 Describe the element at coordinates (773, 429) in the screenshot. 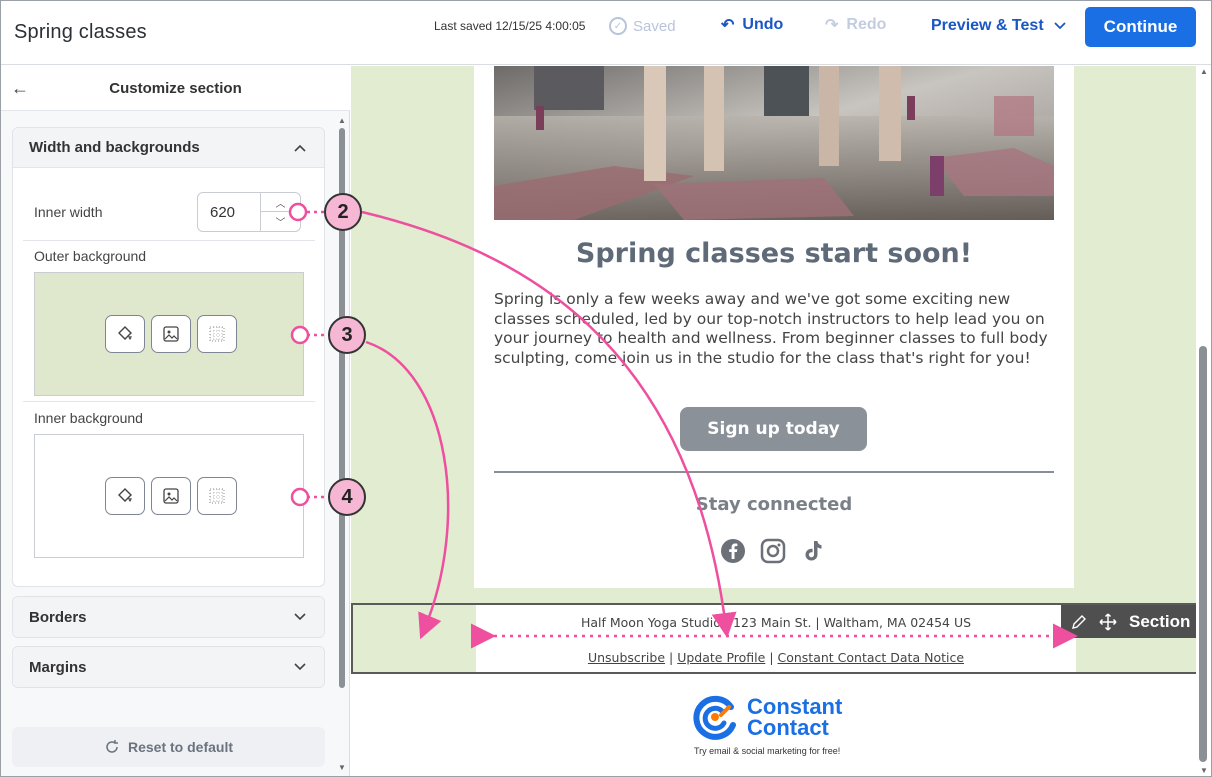

I see `sign-up-button: Sign up today` at that location.